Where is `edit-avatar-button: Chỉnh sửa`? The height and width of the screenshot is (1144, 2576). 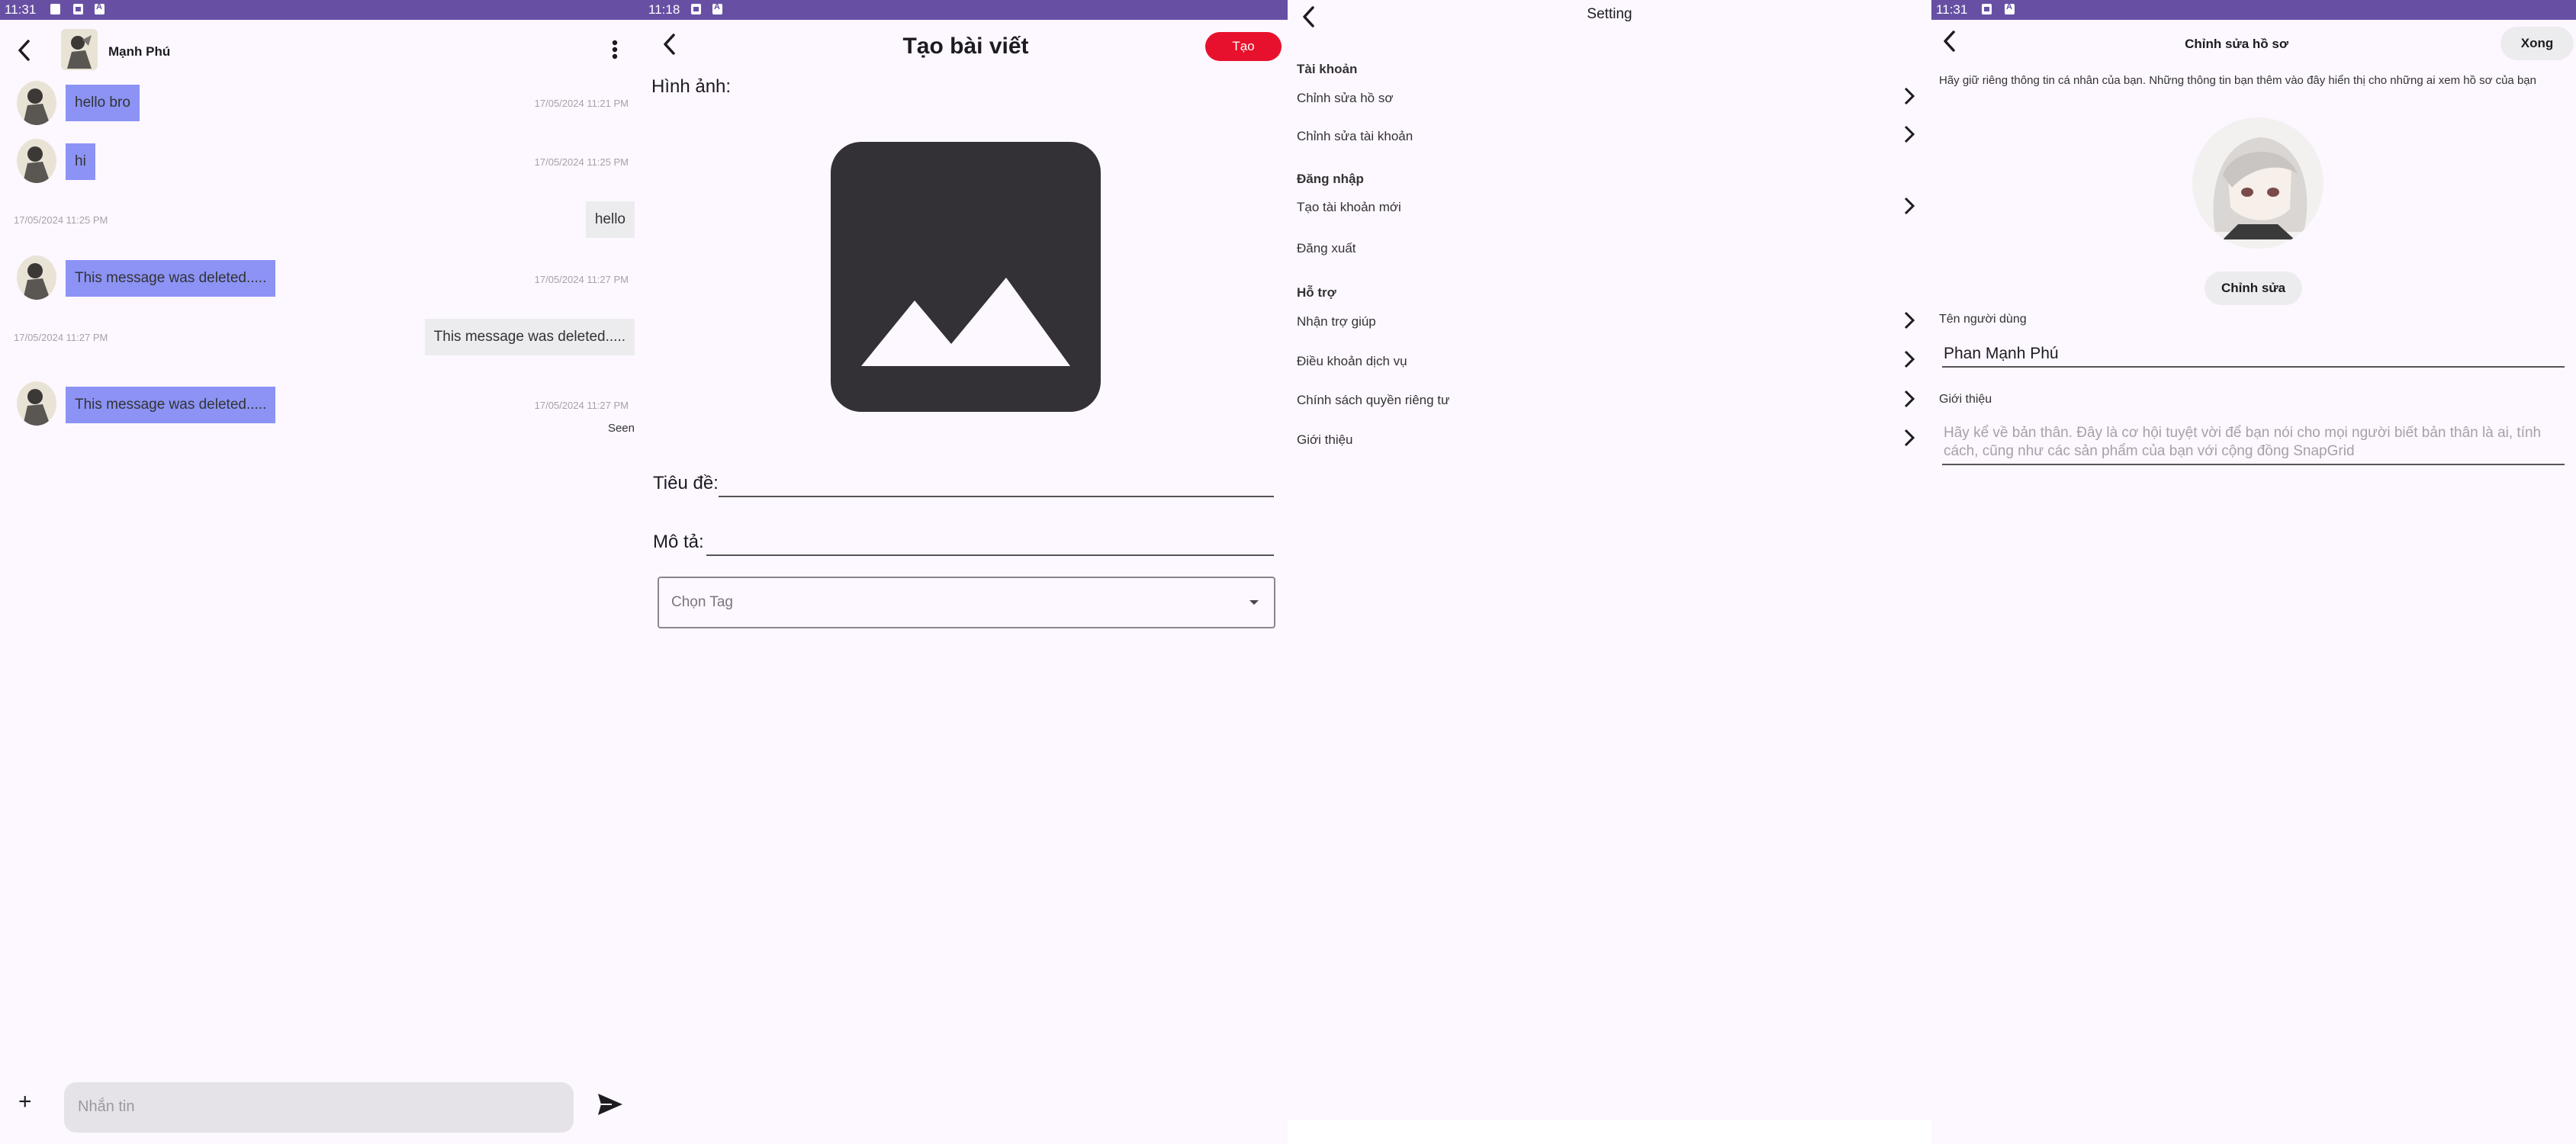
edit-avatar-button: Chỉnh sửa is located at coordinates (2253, 289).